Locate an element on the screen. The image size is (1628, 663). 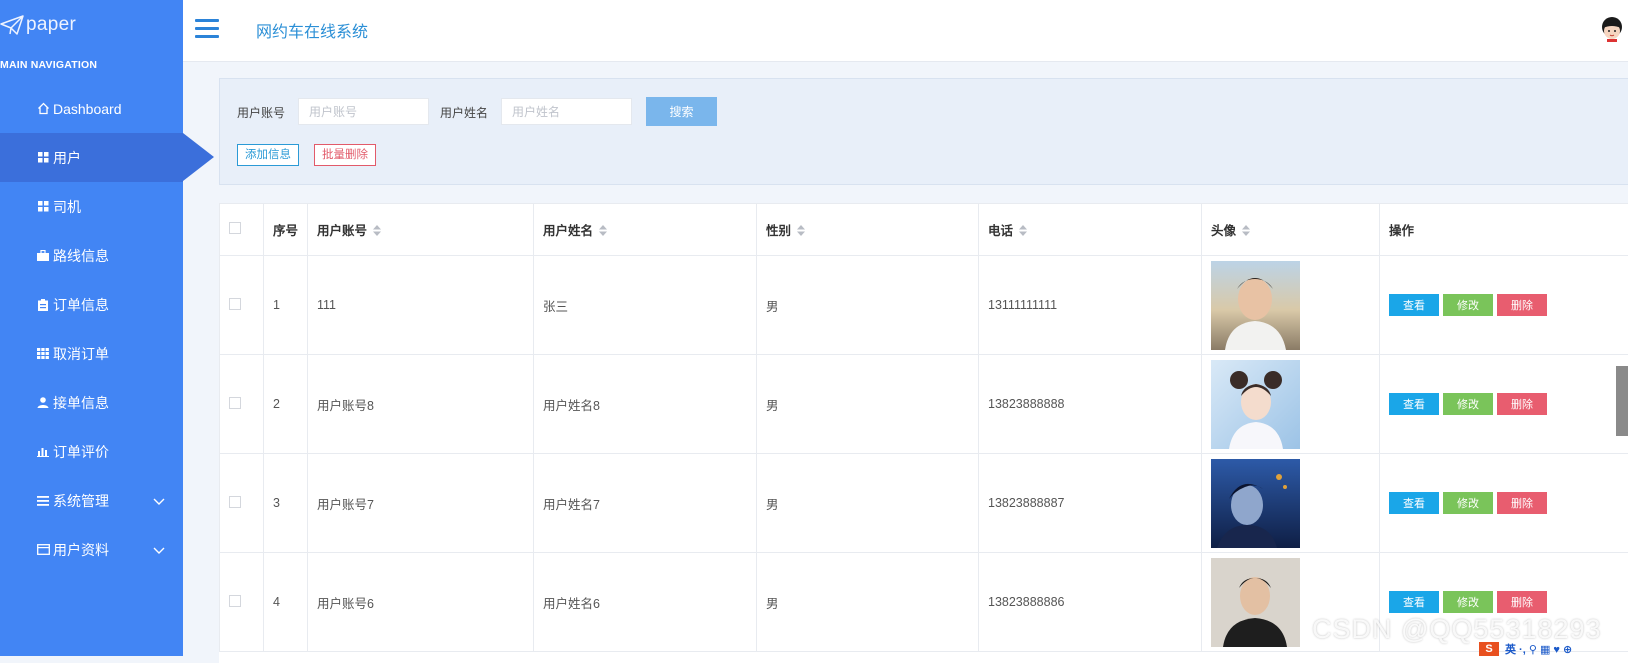
page-scrollbar-thumb is located at coordinates (1622, 401).